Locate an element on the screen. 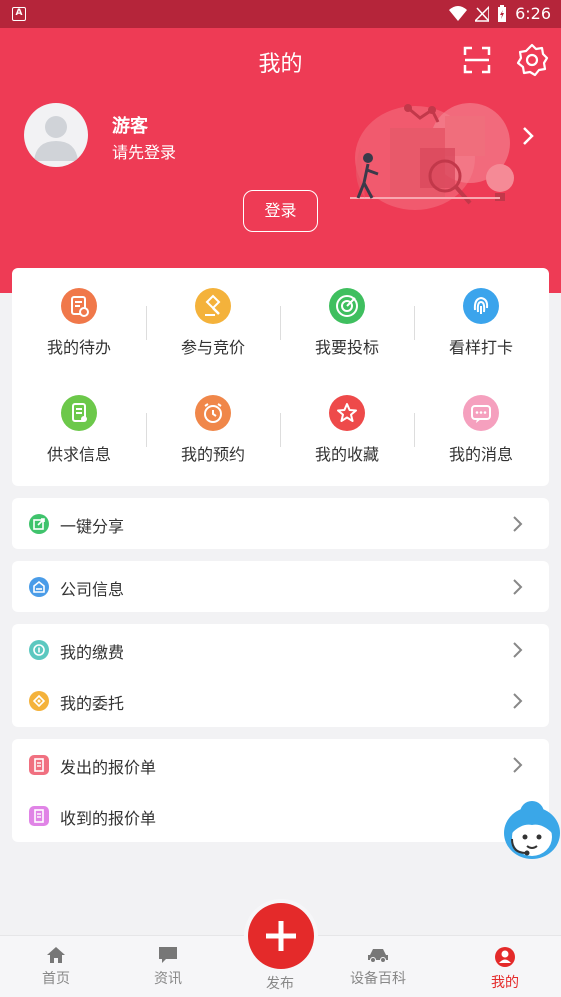 This screenshot has height=997, width=561. grid-item-appointment: 我的预约 is located at coordinates (213, 430).